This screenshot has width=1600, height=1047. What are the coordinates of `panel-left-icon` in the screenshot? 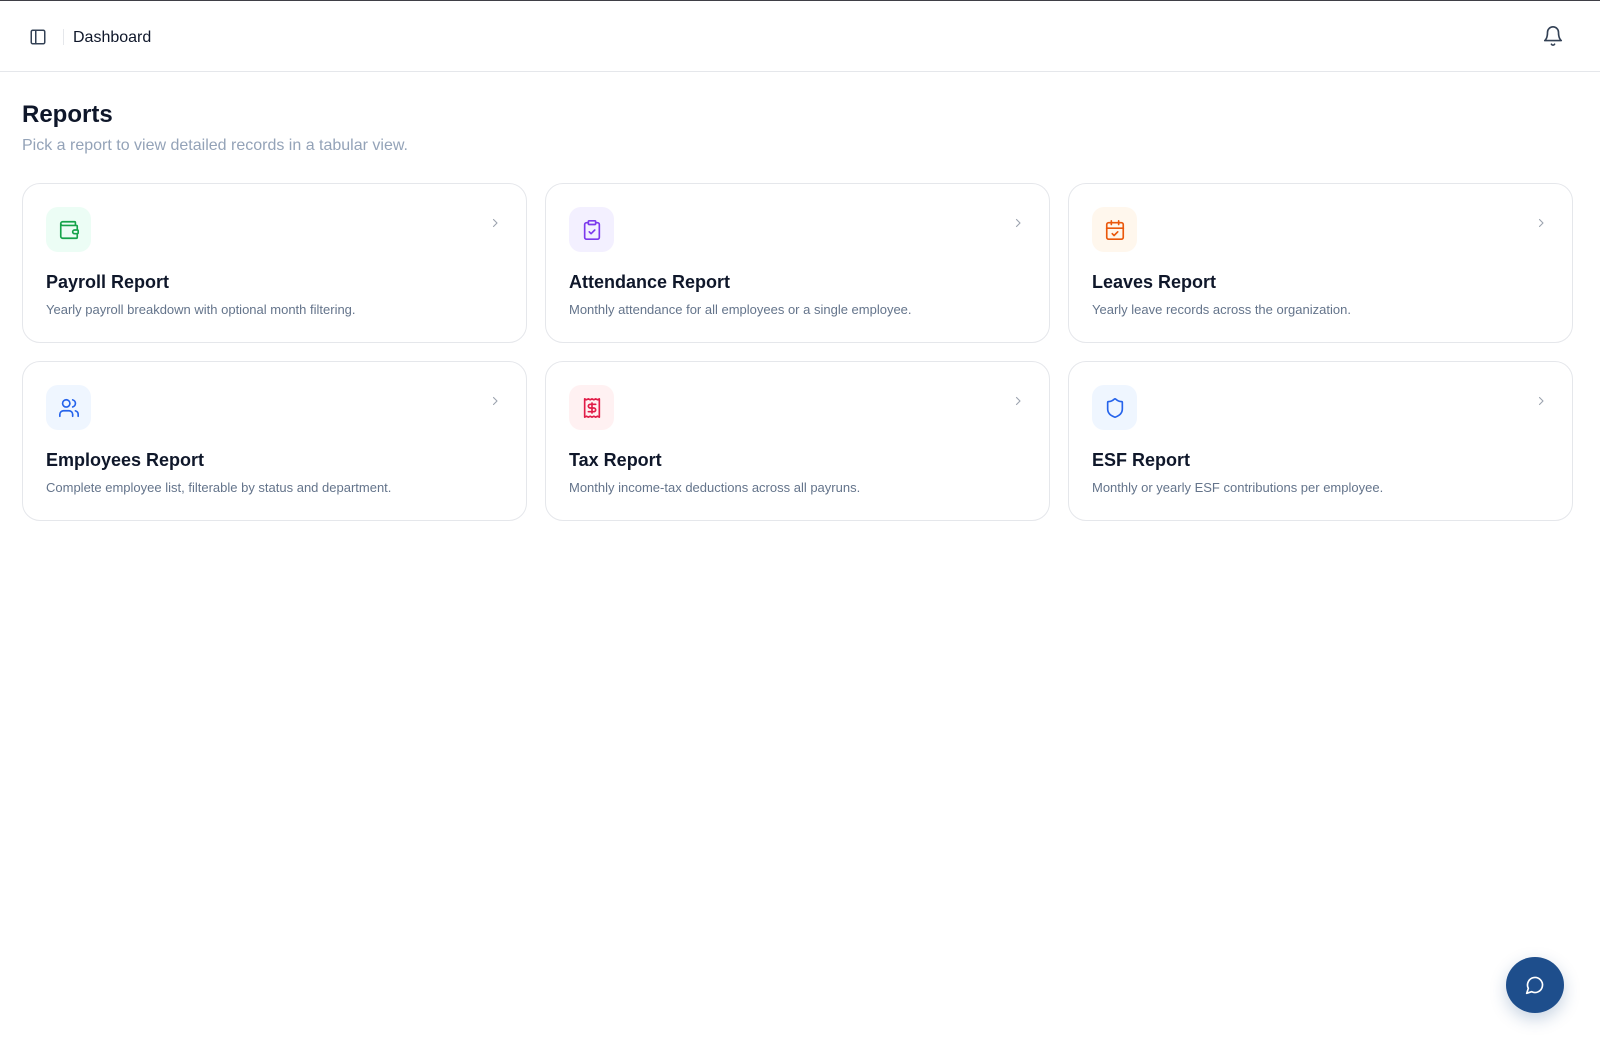 It's located at (38, 37).